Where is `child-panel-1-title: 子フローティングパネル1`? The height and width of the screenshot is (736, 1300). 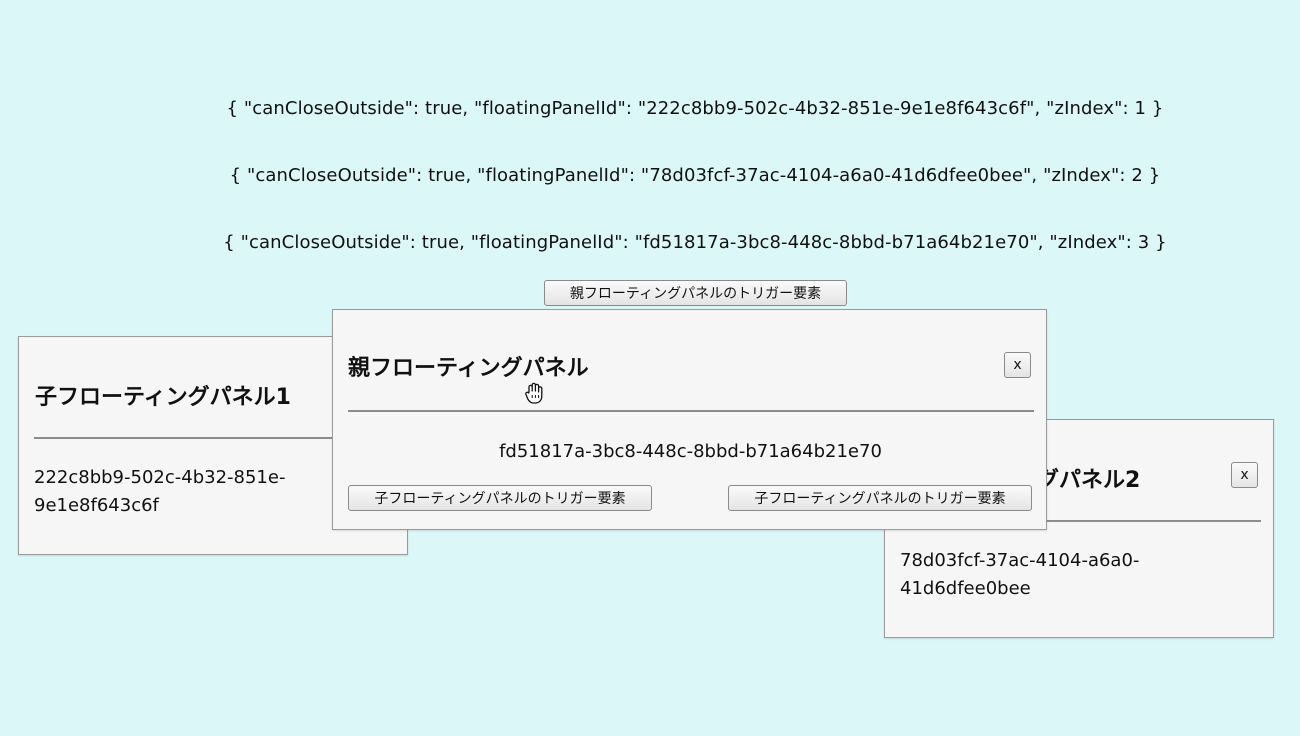 child-panel-1-title: 子フローティングパネル1 is located at coordinates (163, 397).